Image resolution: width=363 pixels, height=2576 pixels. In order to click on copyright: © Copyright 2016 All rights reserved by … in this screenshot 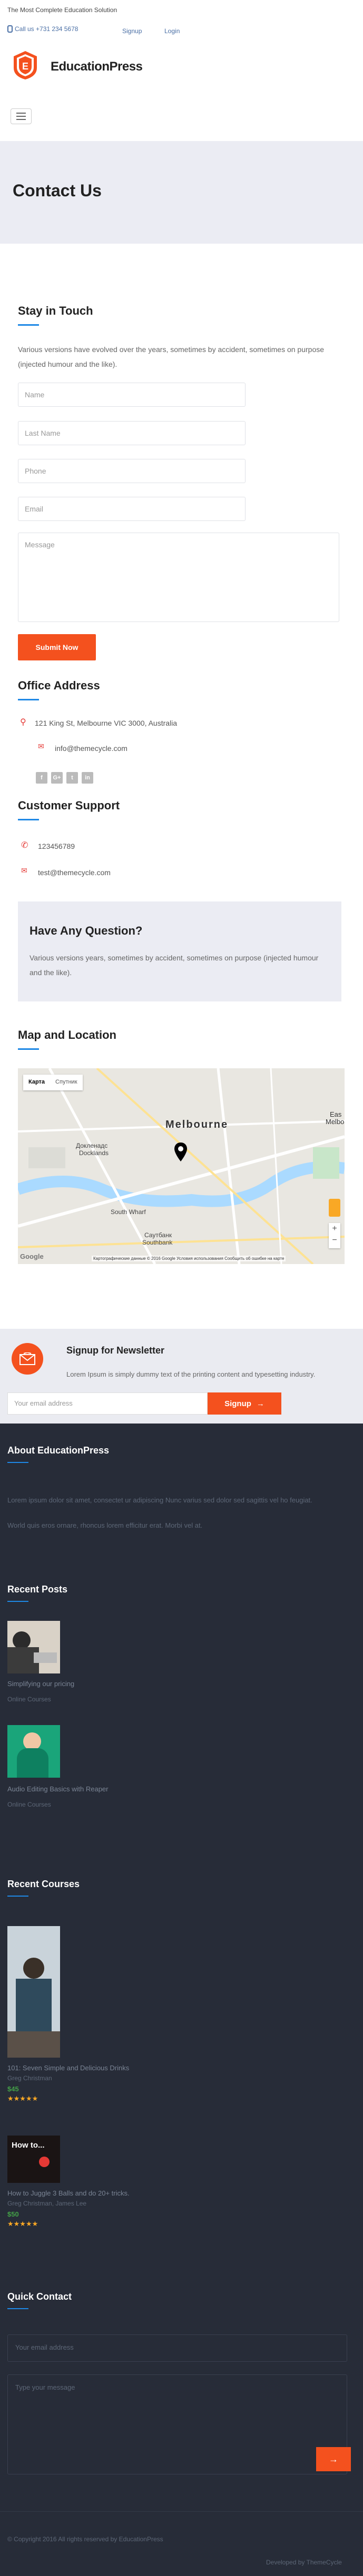, I will do `click(85, 2539)`.